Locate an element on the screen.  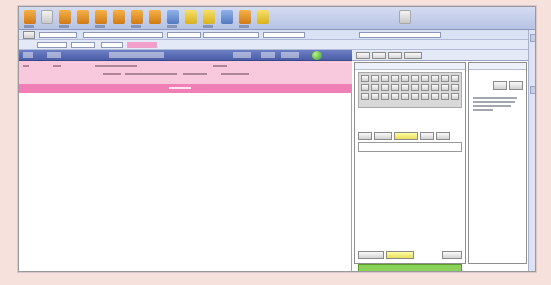
list-header is located at coordinates (185, 55).